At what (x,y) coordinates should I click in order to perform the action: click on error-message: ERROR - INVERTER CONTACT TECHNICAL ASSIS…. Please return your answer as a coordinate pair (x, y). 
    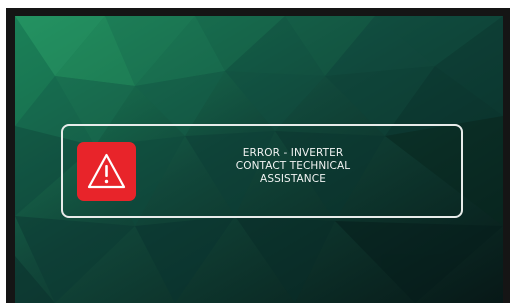
    Looking at the image, I should click on (293, 166).